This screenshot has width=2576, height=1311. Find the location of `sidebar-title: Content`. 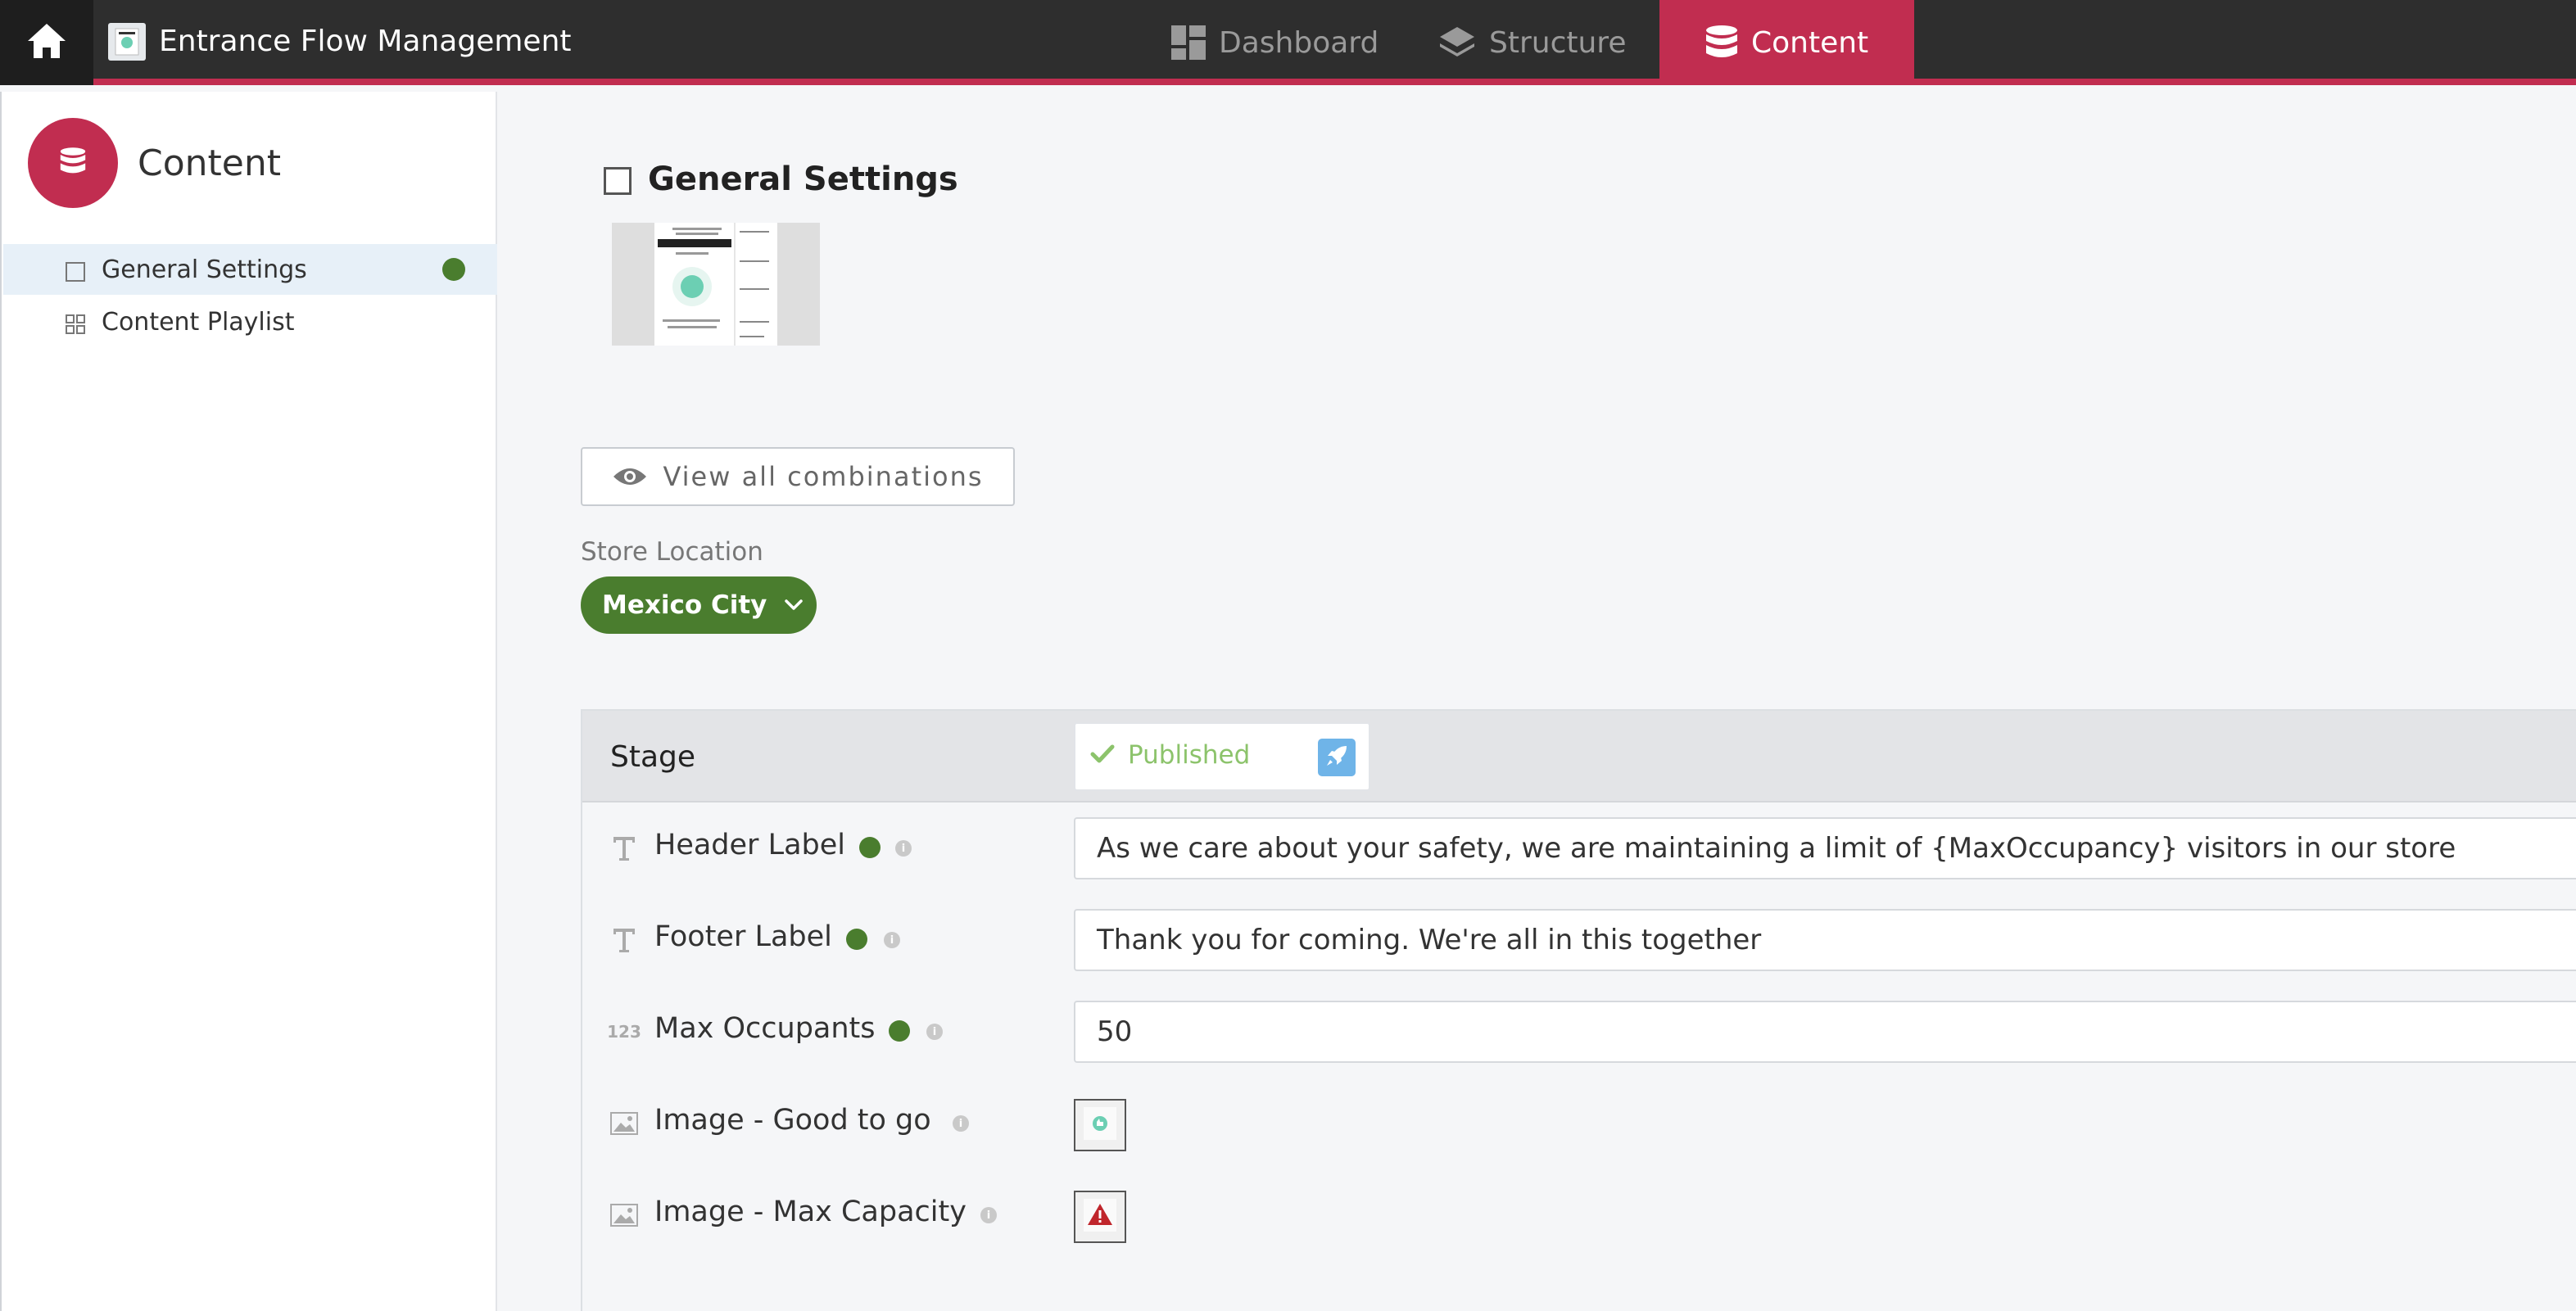

sidebar-title: Content is located at coordinates (209, 163).